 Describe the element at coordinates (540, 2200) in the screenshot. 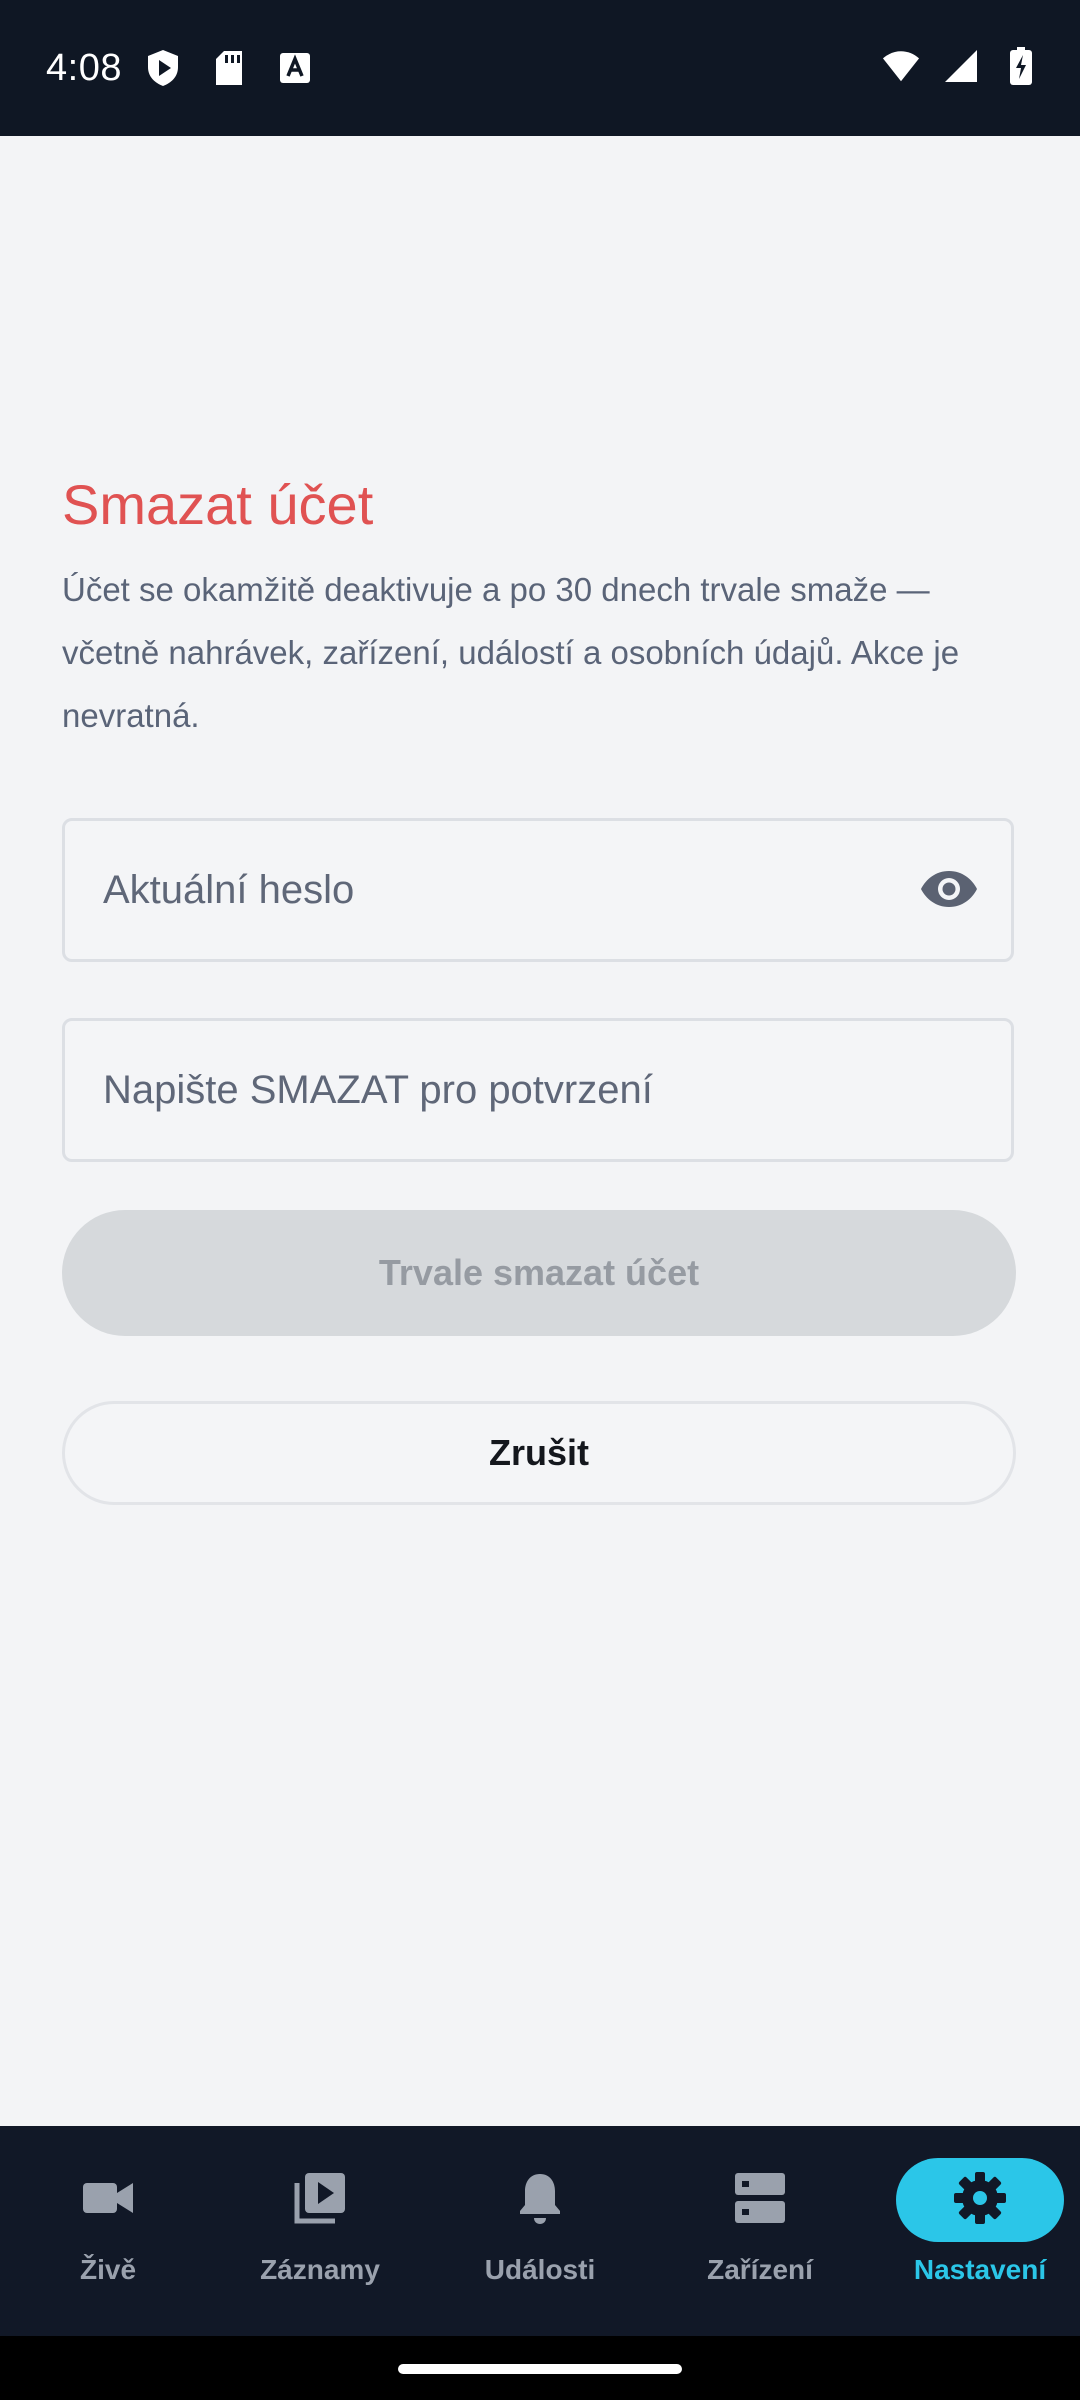

I see `bell-icon` at that location.